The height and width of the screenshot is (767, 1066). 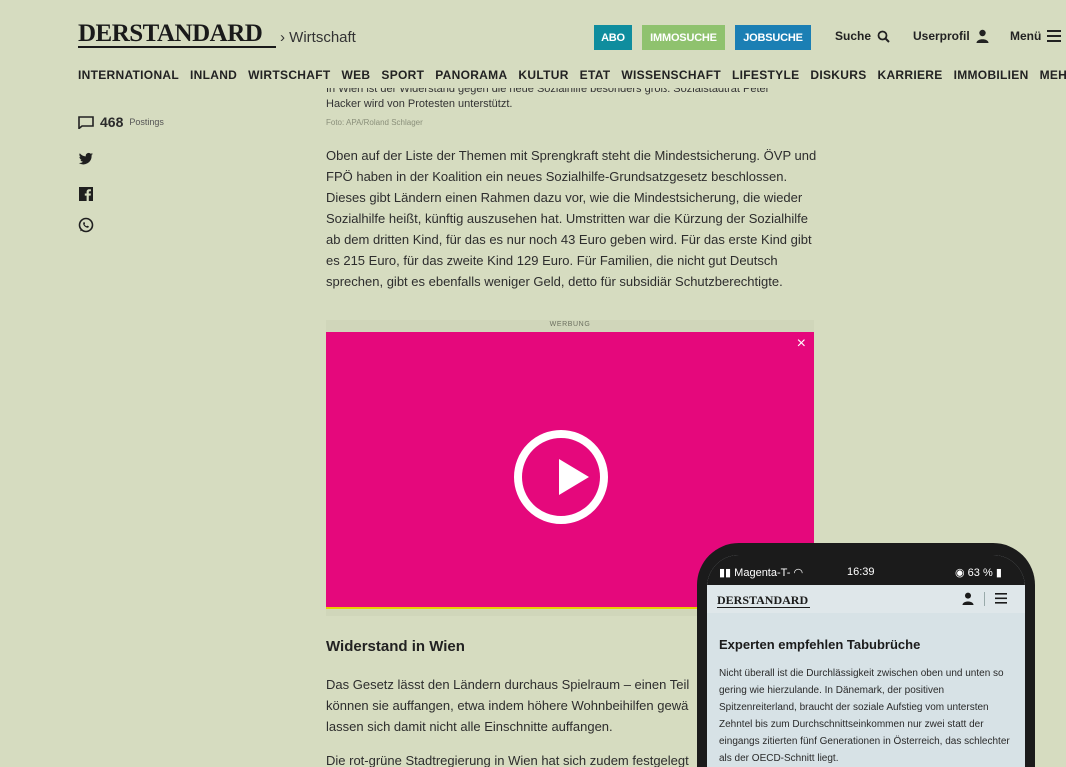 What do you see at coordinates (402, 78) in the screenshot?
I see `nav-item-sport: SPORT` at bounding box center [402, 78].